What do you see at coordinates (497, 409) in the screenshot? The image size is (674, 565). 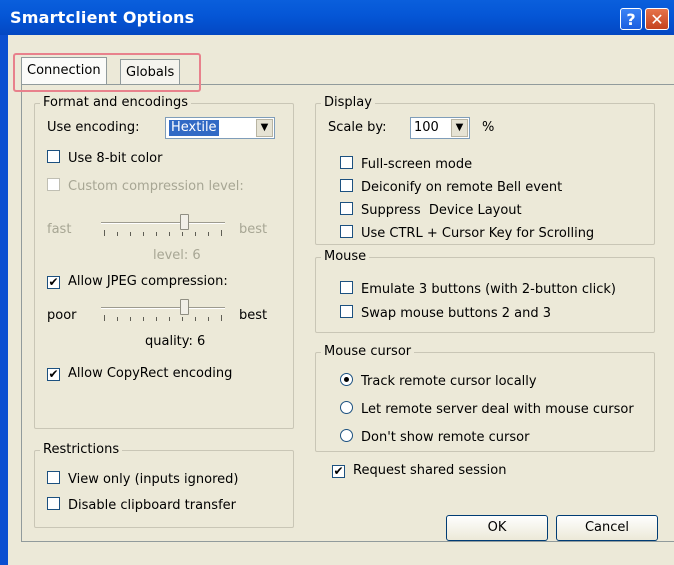 I see `let-remote-label: Let remote server deal with mouse cursor` at bounding box center [497, 409].